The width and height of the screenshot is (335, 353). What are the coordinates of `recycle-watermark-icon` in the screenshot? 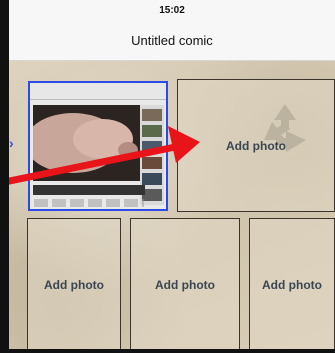 It's located at (285, 128).